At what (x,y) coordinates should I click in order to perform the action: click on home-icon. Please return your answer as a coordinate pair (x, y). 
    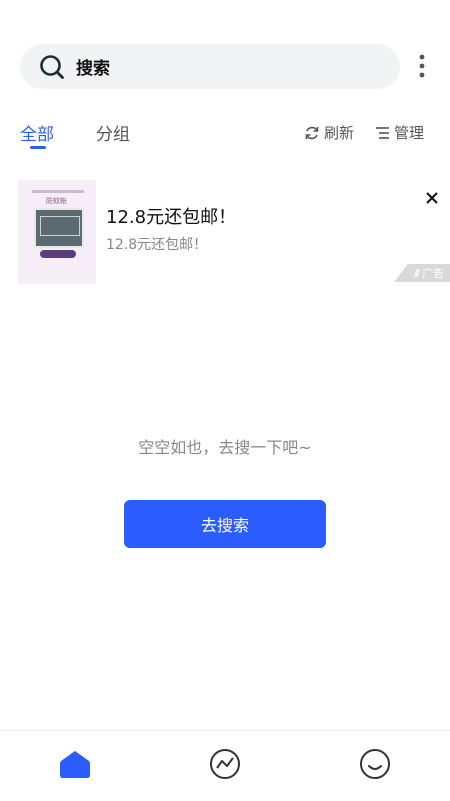
    Looking at the image, I should click on (75, 764).